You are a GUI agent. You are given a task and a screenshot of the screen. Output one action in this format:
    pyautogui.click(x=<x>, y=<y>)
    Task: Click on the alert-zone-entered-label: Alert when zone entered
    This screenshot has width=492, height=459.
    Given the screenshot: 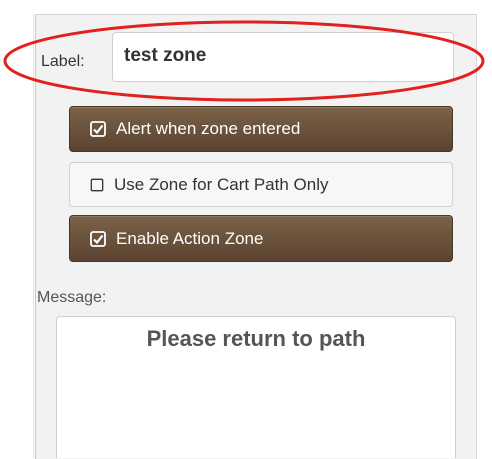 What is the action you would take?
    pyautogui.click(x=208, y=128)
    